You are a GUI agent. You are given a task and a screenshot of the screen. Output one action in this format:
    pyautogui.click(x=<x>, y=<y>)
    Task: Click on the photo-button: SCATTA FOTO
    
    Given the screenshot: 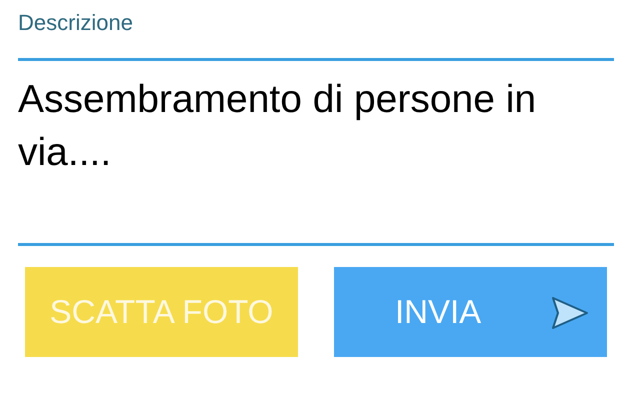 What is the action you would take?
    pyautogui.click(x=161, y=312)
    